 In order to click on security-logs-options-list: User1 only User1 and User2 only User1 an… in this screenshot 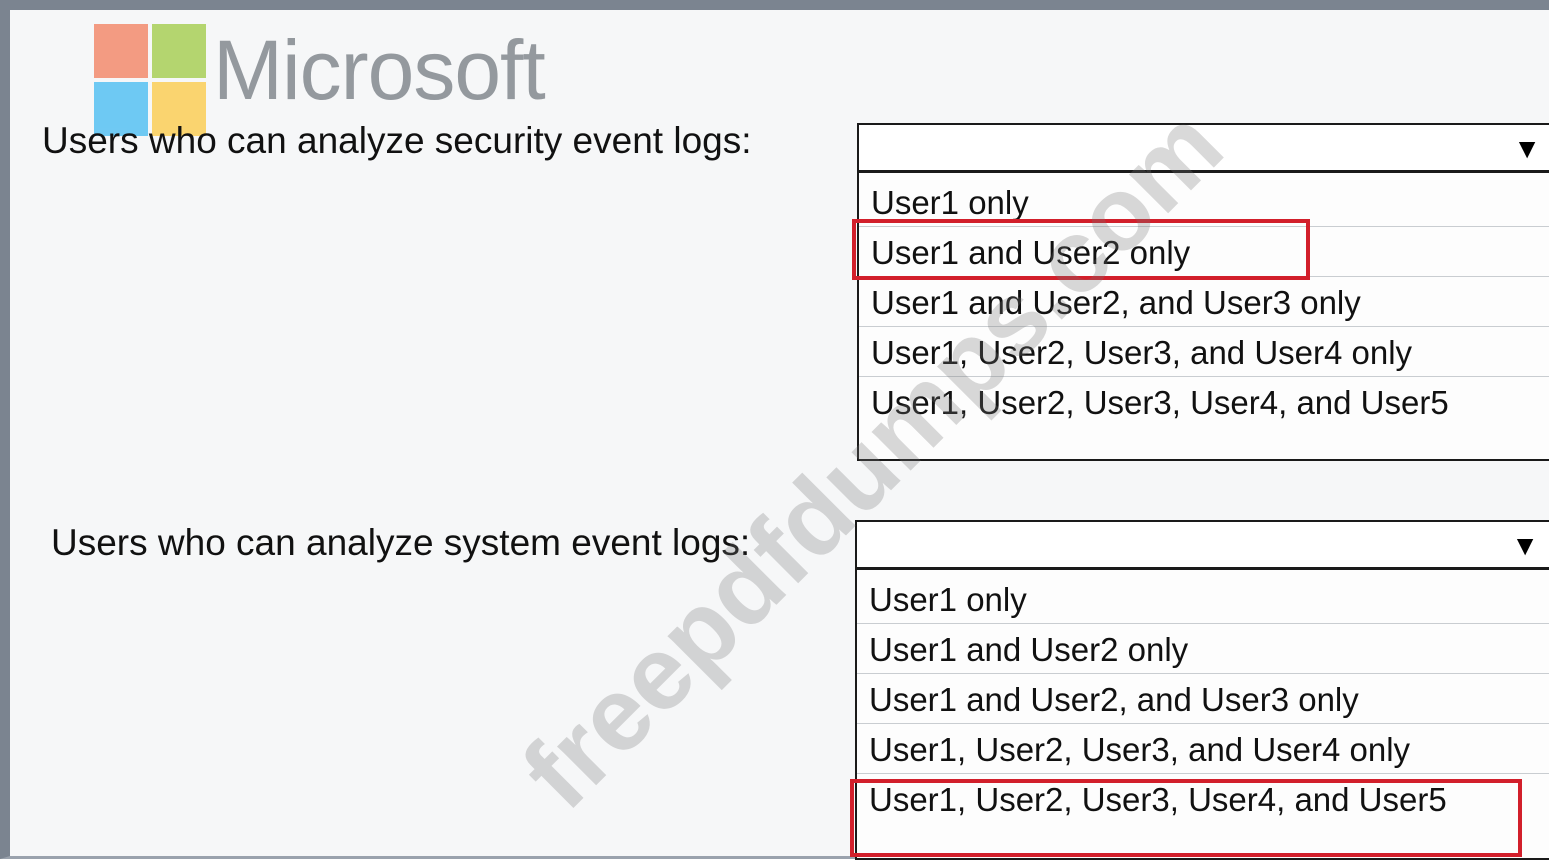, I will do `click(1204, 300)`.